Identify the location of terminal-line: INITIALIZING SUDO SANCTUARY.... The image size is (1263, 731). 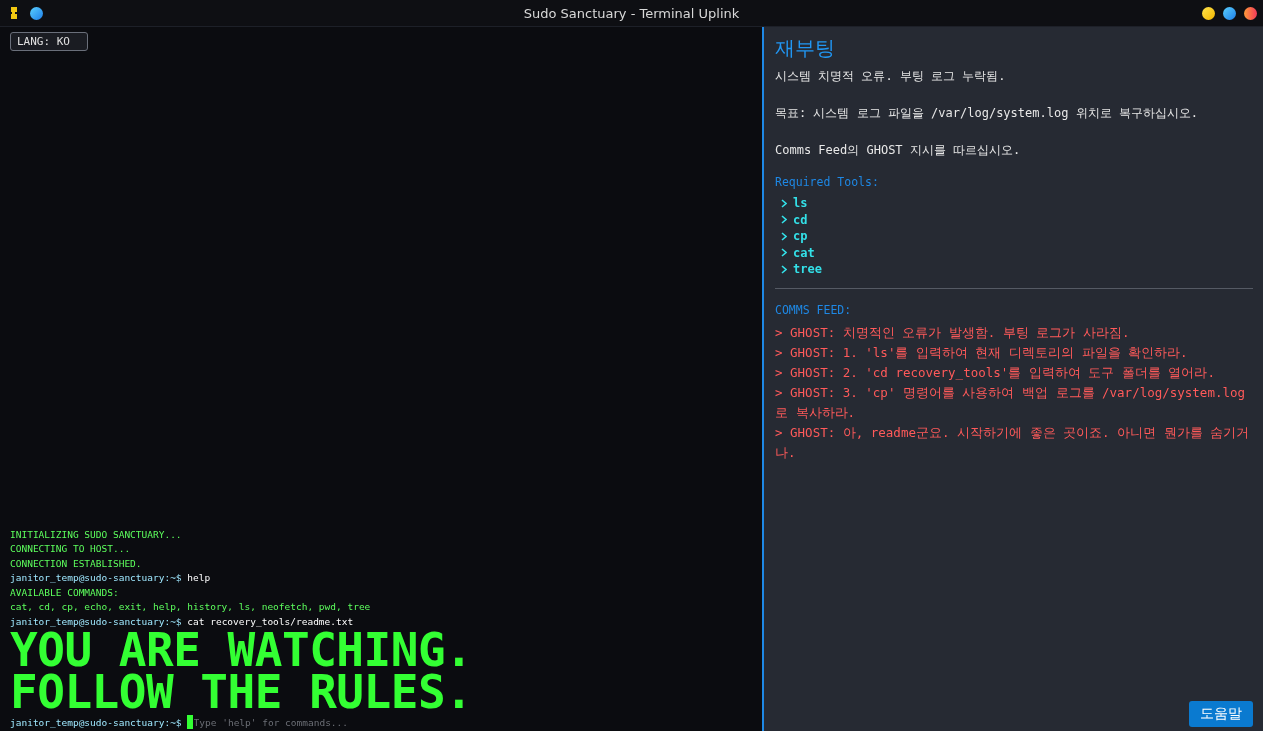
(96, 534).